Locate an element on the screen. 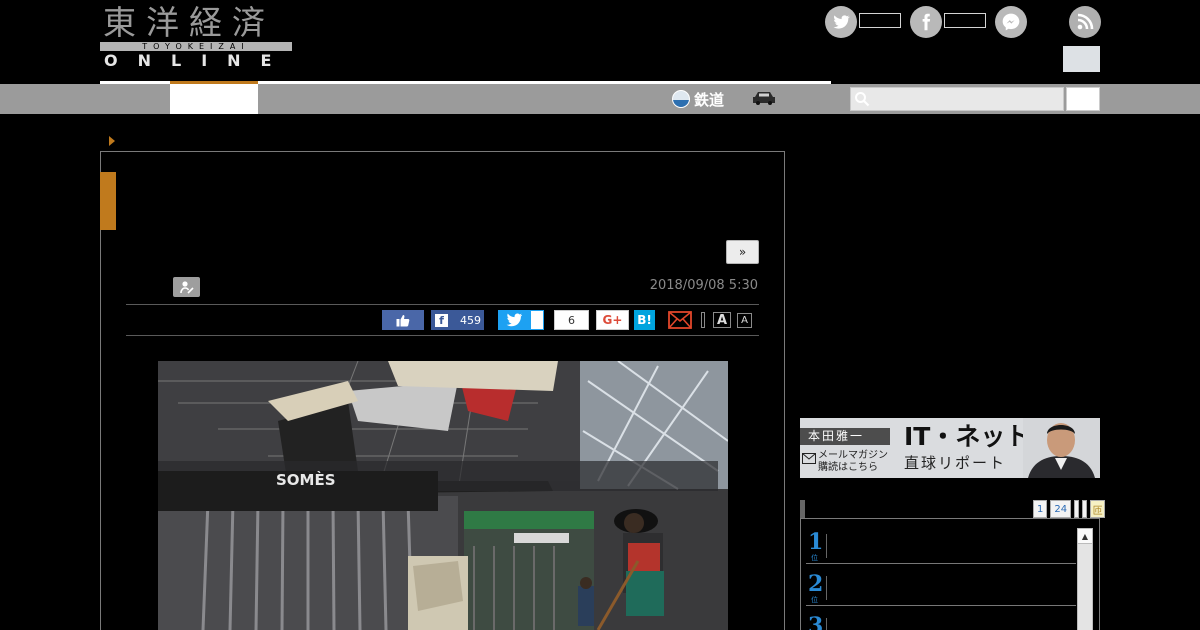 The width and height of the screenshot is (1200, 630). twitter-share-button is located at coordinates (514, 320).